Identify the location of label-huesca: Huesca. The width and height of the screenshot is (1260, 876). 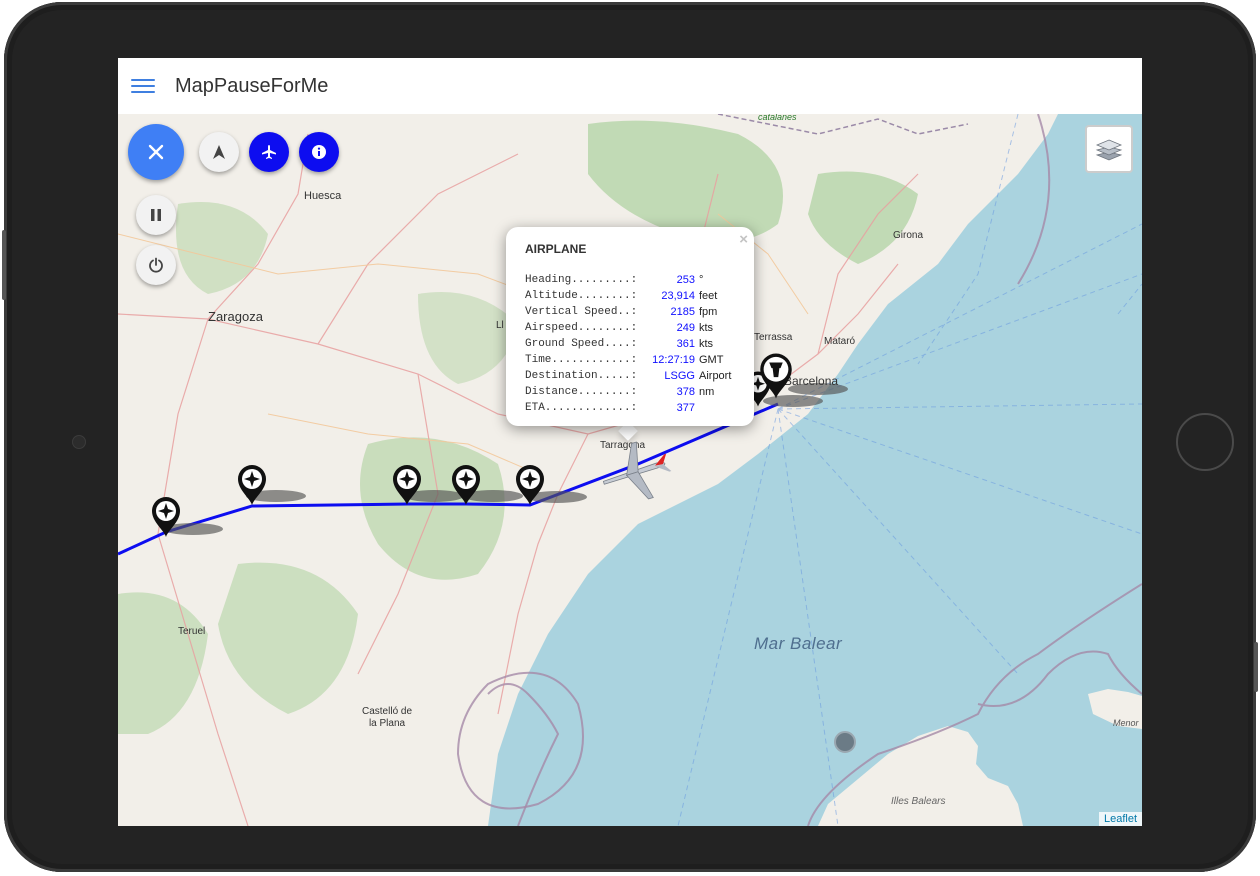
(323, 196).